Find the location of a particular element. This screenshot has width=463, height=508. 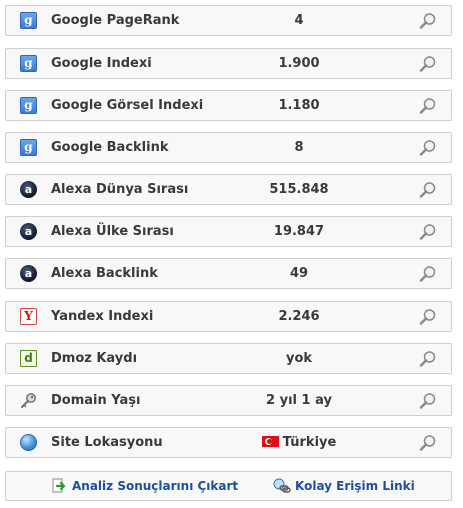

export-results-label: Analiz Sonuçlarını Çıkart is located at coordinates (155, 486).